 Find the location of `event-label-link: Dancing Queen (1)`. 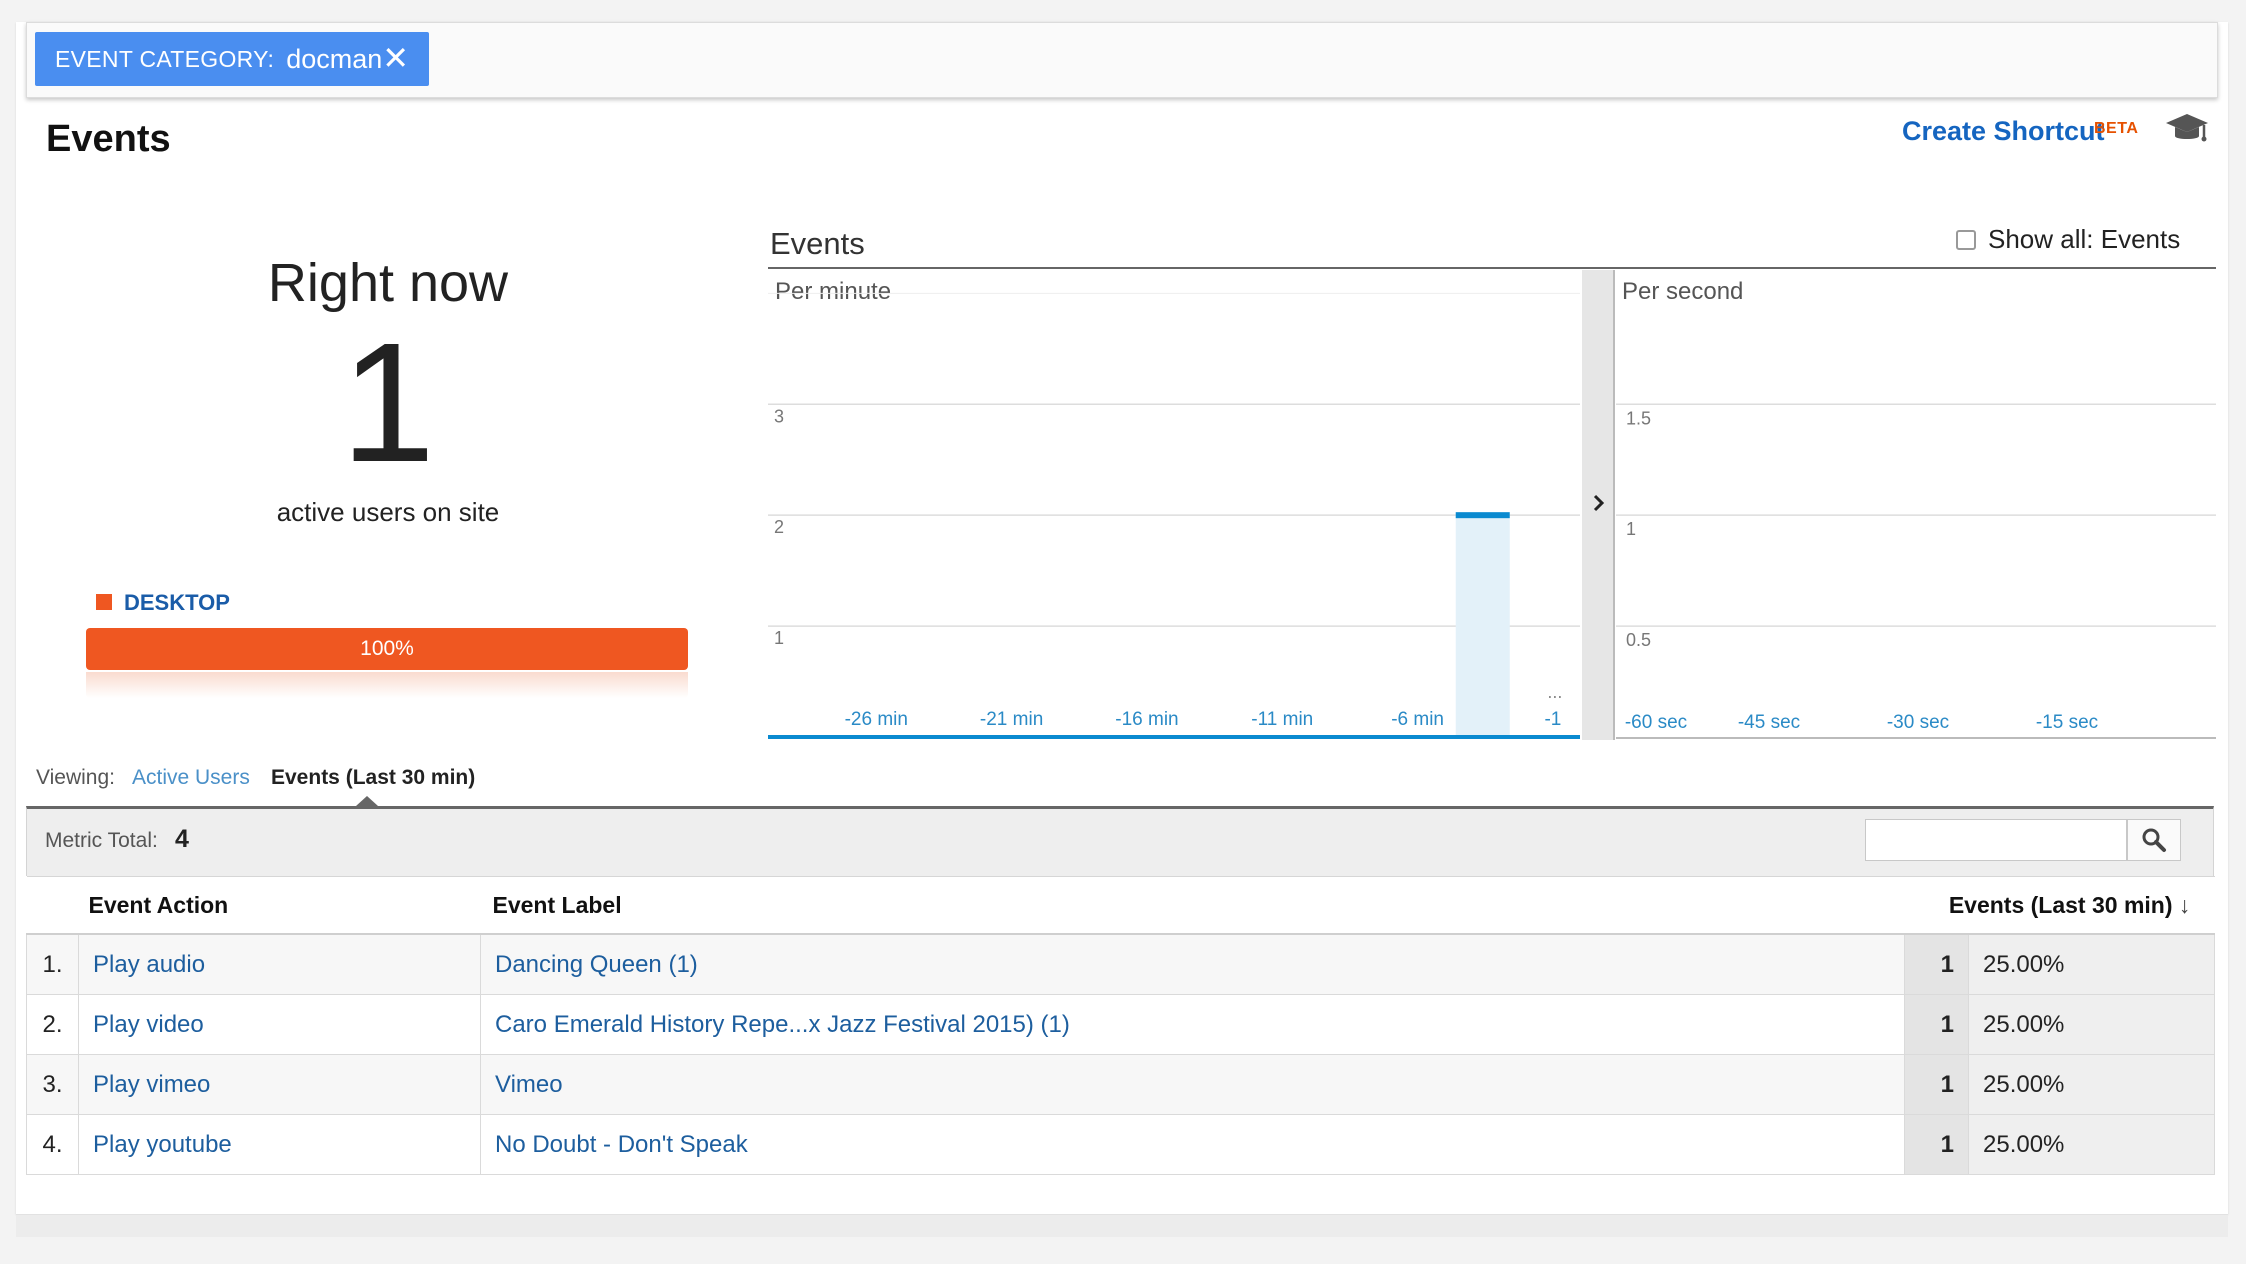

event-label-link: Dancing Queen (1) is located at coordinates (1192, 964).